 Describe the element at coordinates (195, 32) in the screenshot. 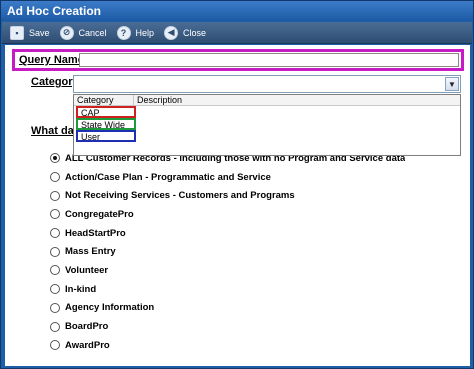

I see `close-label: Close` at that location.